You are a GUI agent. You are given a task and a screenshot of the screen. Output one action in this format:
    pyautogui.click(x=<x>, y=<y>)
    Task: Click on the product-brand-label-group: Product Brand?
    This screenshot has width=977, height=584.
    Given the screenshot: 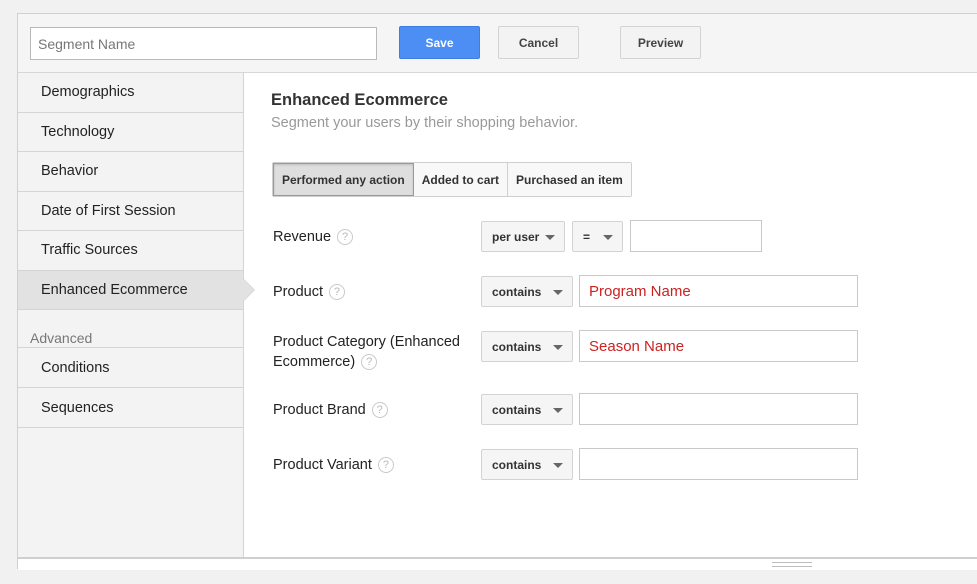 What is the action you would take?
    pyautogui.click(x=330, y=410)
    